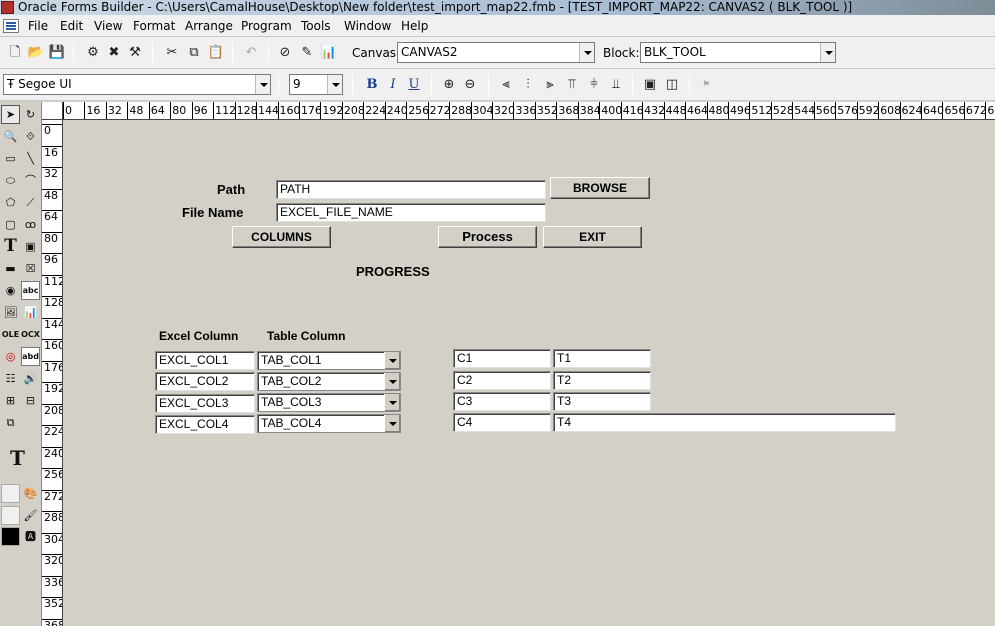 The image size is (995, 626). Describe the element at coordinates (367, 26) in the screenshot. I see `menu-window: Window` at that location.